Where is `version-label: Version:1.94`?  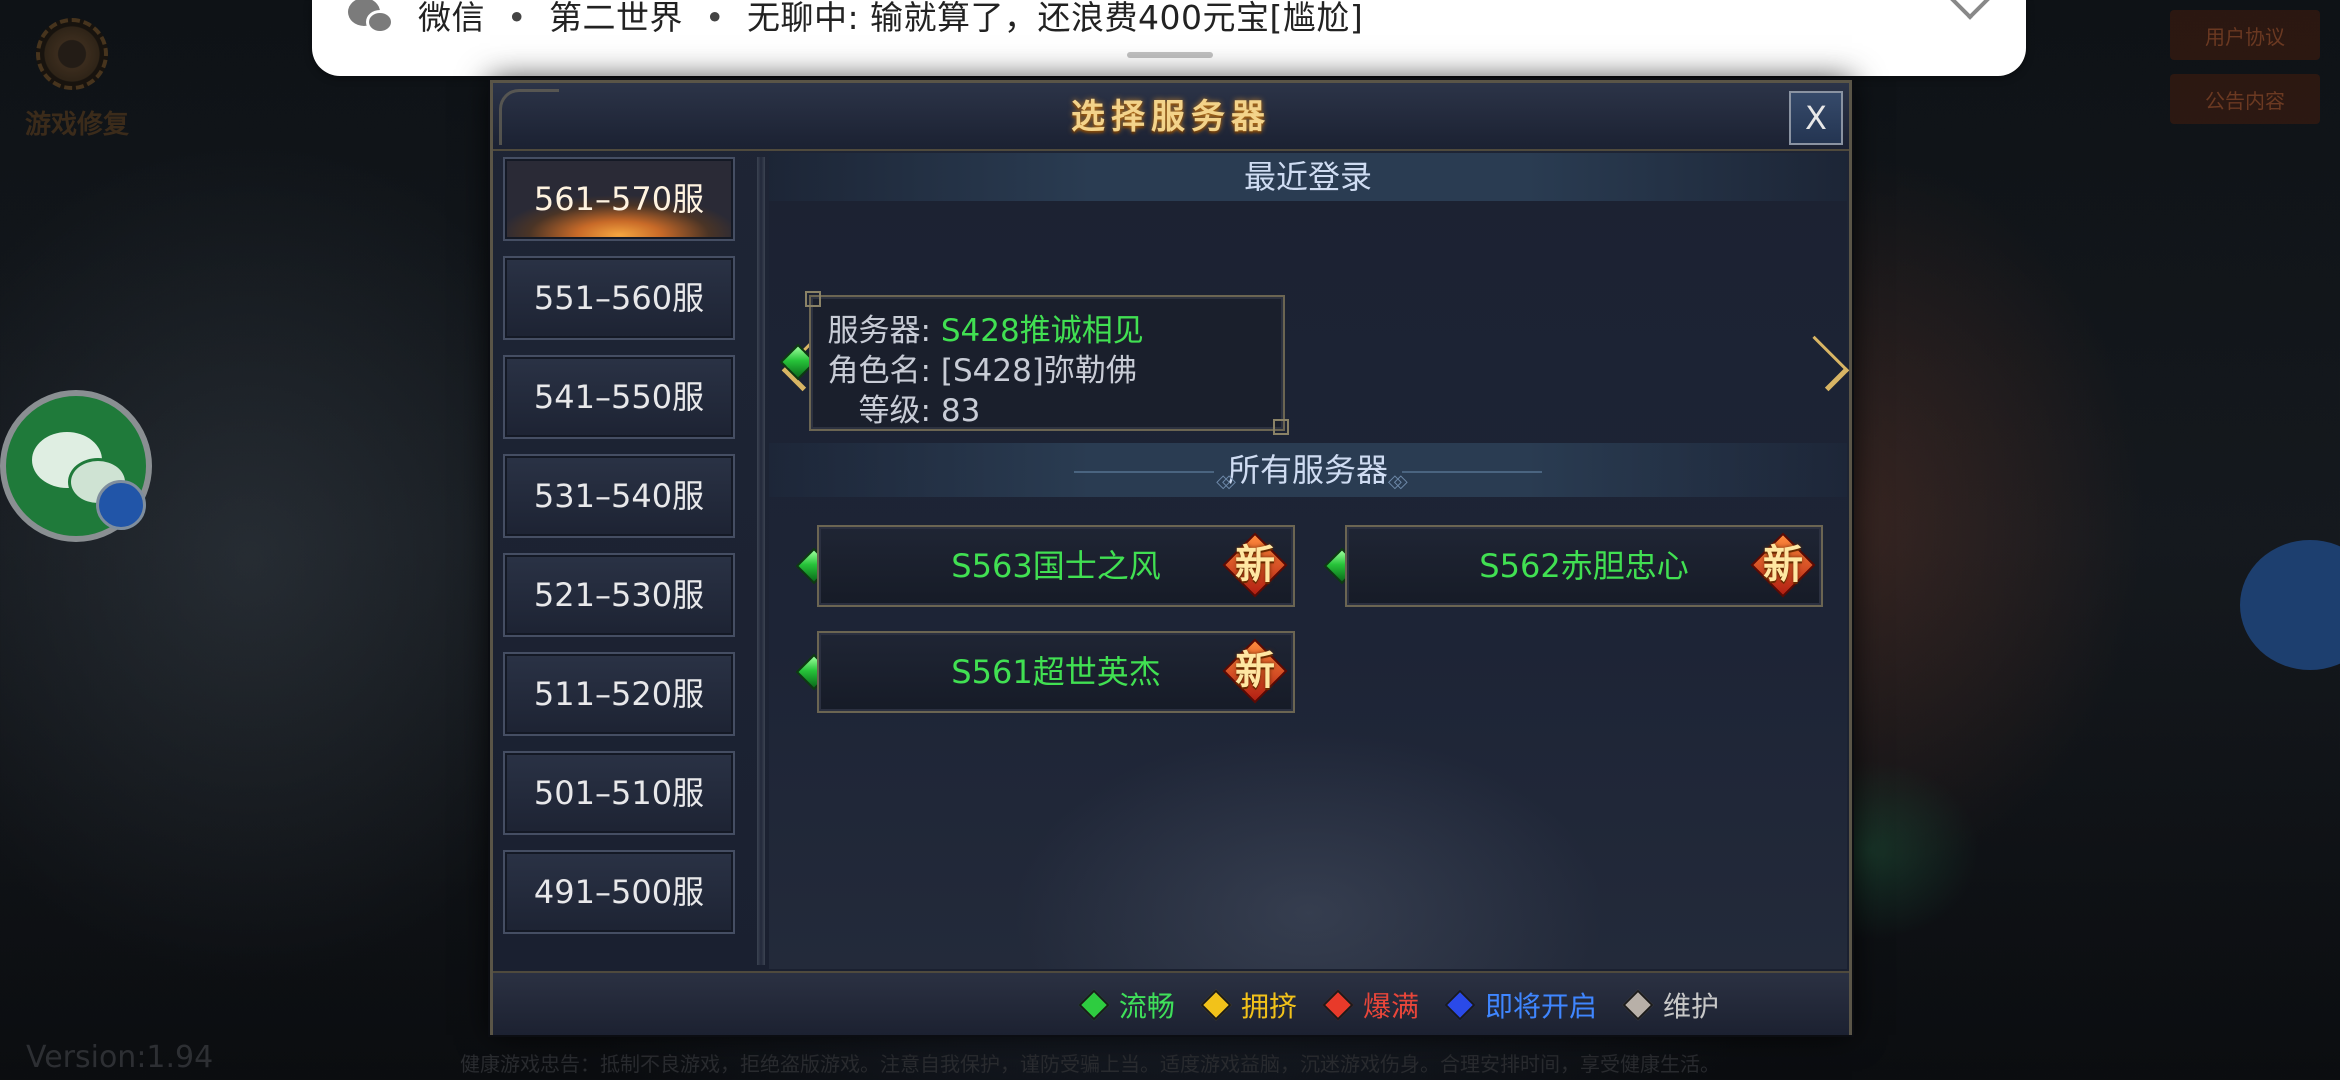 version-label: Version:1.94 is located at coordinates (120, 1057).